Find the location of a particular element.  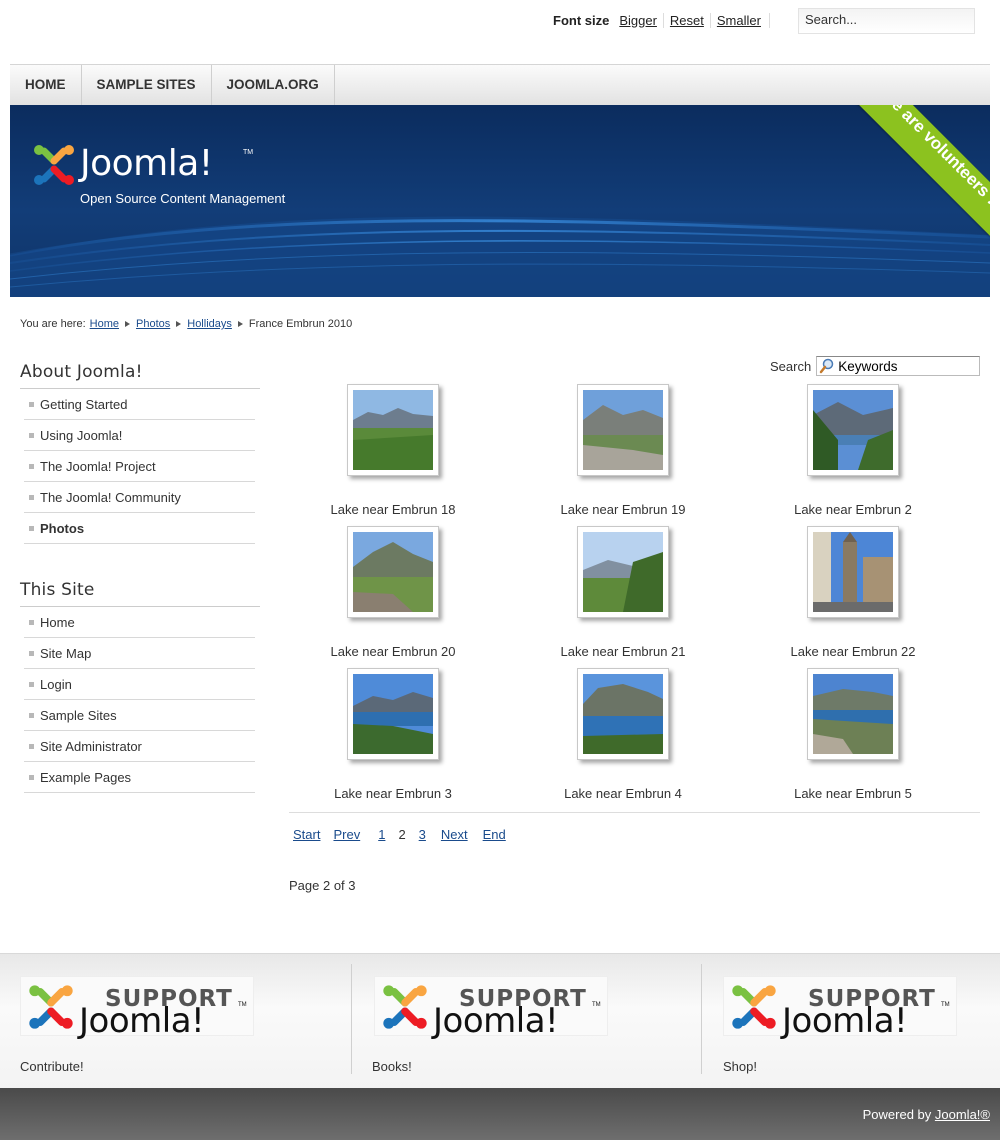

pager-start-link: Start is located at coordinates (306, 834).